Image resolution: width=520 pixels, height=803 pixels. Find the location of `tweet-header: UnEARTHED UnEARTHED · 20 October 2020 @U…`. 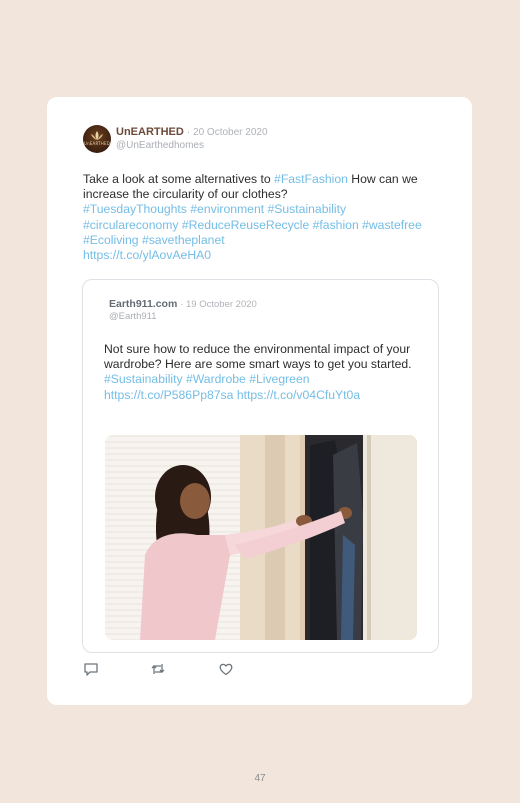

tweet-header: UnEARTHED UnEARTHED · 20 October 2020 @U… is located at coordinates (273, 141).